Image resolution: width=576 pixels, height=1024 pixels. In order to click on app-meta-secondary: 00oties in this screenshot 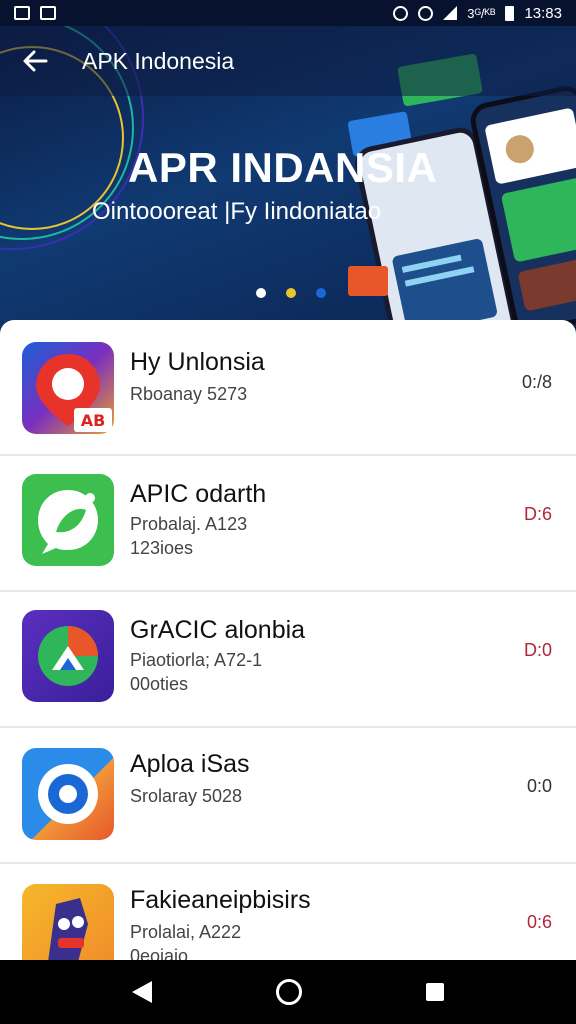, I will do `click(159, 684)`.